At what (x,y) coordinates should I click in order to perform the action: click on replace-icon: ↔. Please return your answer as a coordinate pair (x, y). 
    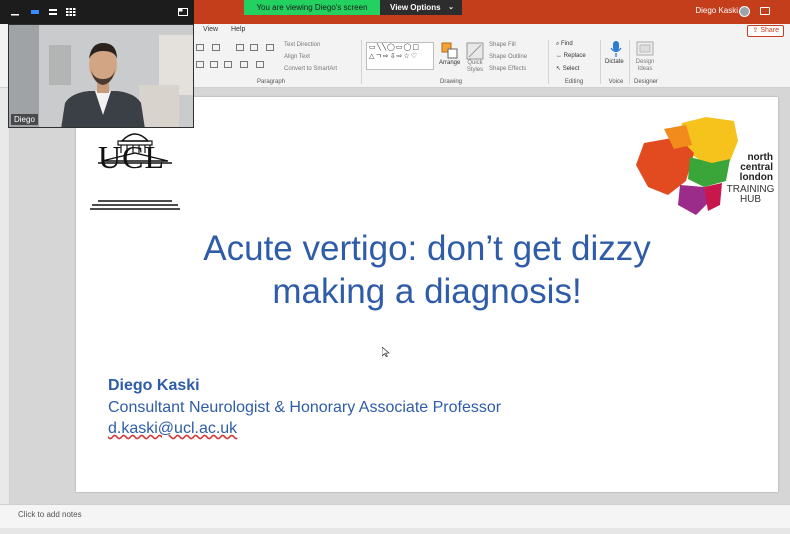
    Looking at the image, I should click on (560, 56).